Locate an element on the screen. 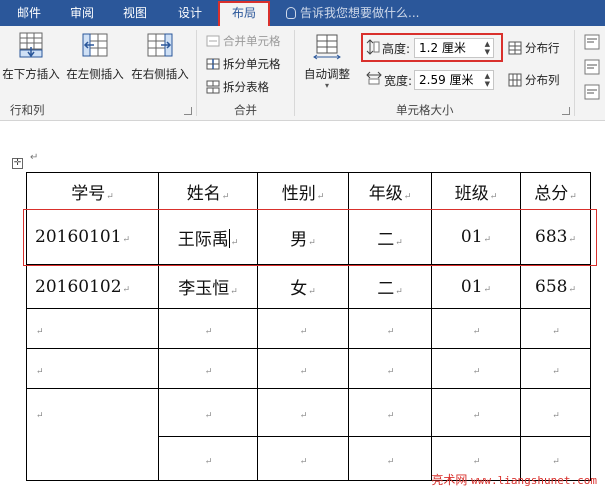  table-cell: 二↵ is located at coordinates (390, 286).